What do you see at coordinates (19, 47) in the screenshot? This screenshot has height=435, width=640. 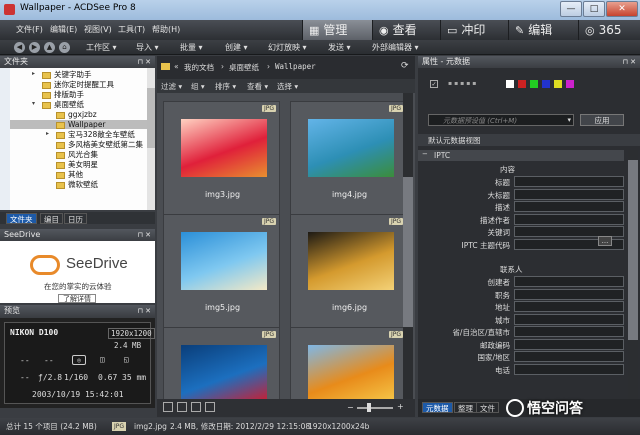 I see `back-icon: ◀` at bounding box center [19, 47].